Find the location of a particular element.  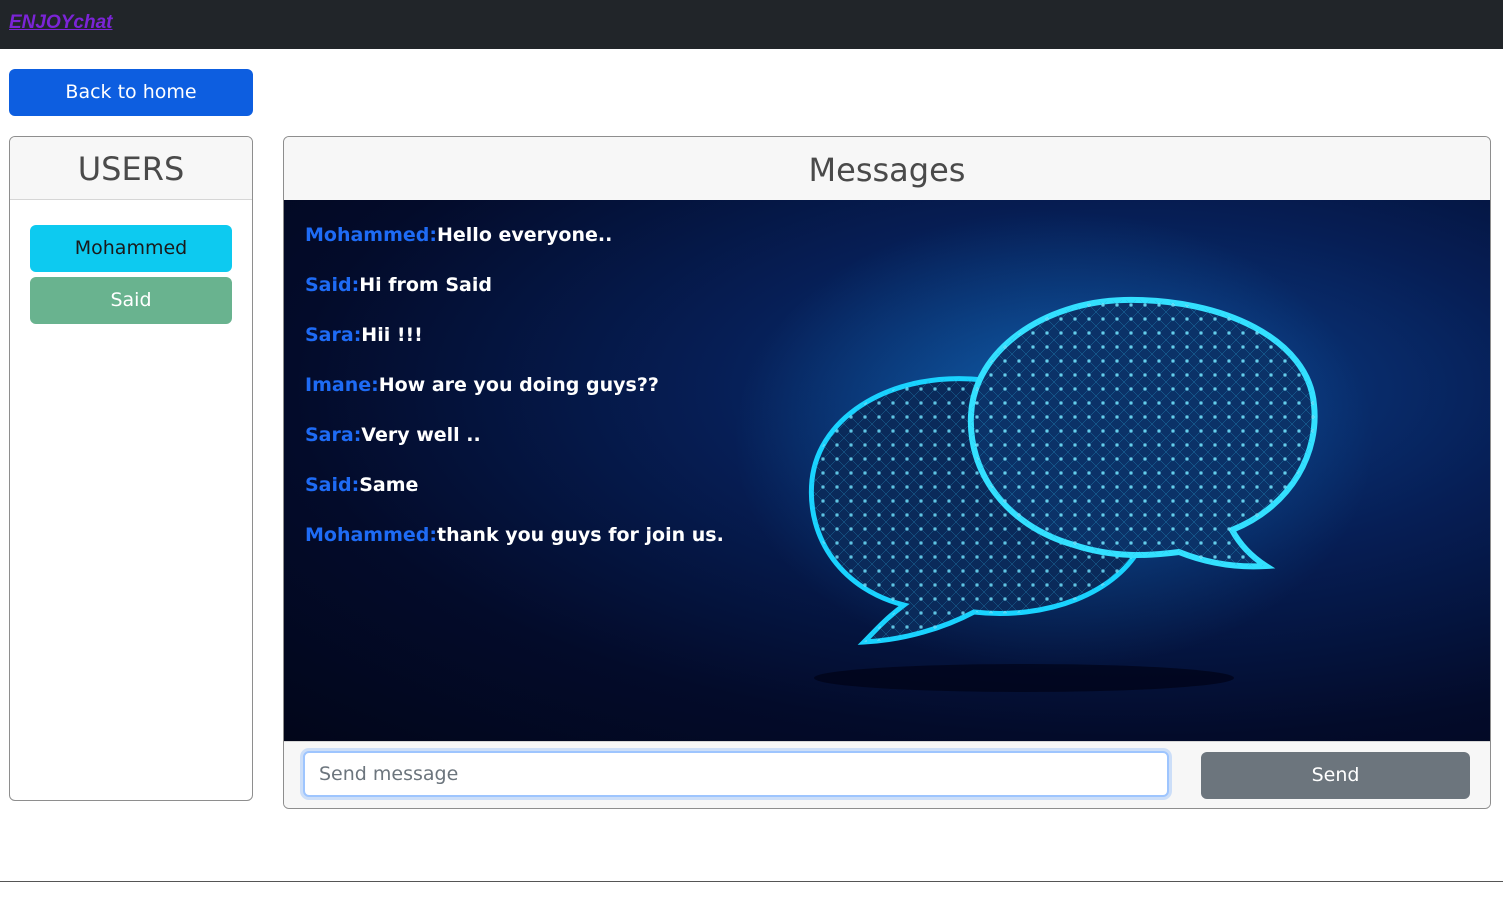

messages-panel-title: Messages is located at coordinates (887, 168).